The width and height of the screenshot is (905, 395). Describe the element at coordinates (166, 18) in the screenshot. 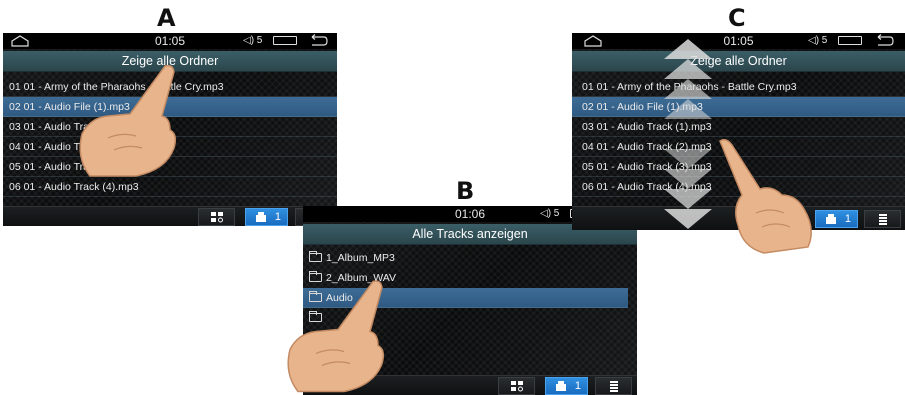

I see `label-a: A` at that location.